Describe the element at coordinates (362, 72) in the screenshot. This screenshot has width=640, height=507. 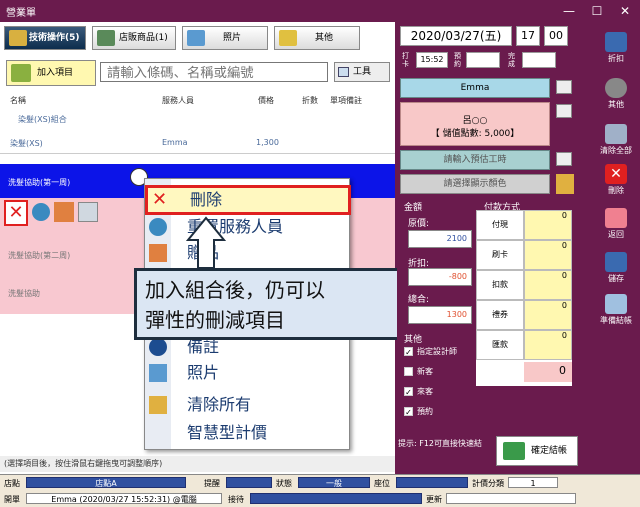
I see `tools-button: 工具` at that location.